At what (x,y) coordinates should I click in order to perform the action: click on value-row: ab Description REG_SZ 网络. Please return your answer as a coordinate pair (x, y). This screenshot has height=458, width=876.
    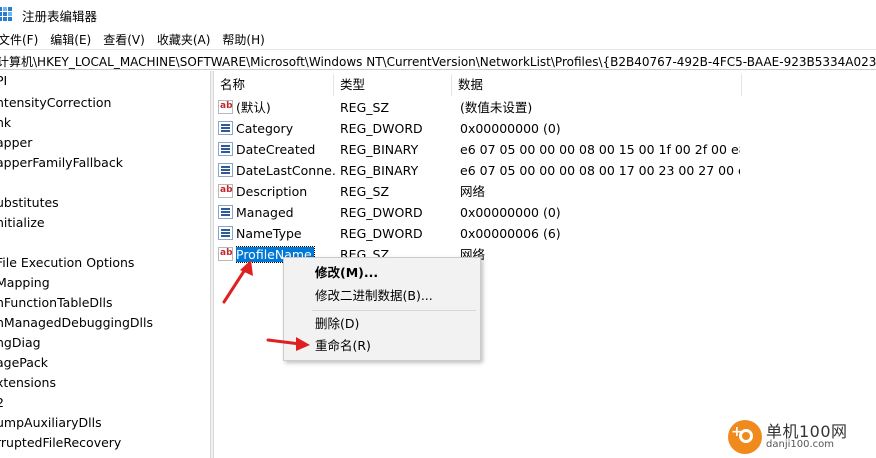
    Looking at the image, I should click on (545, 191).